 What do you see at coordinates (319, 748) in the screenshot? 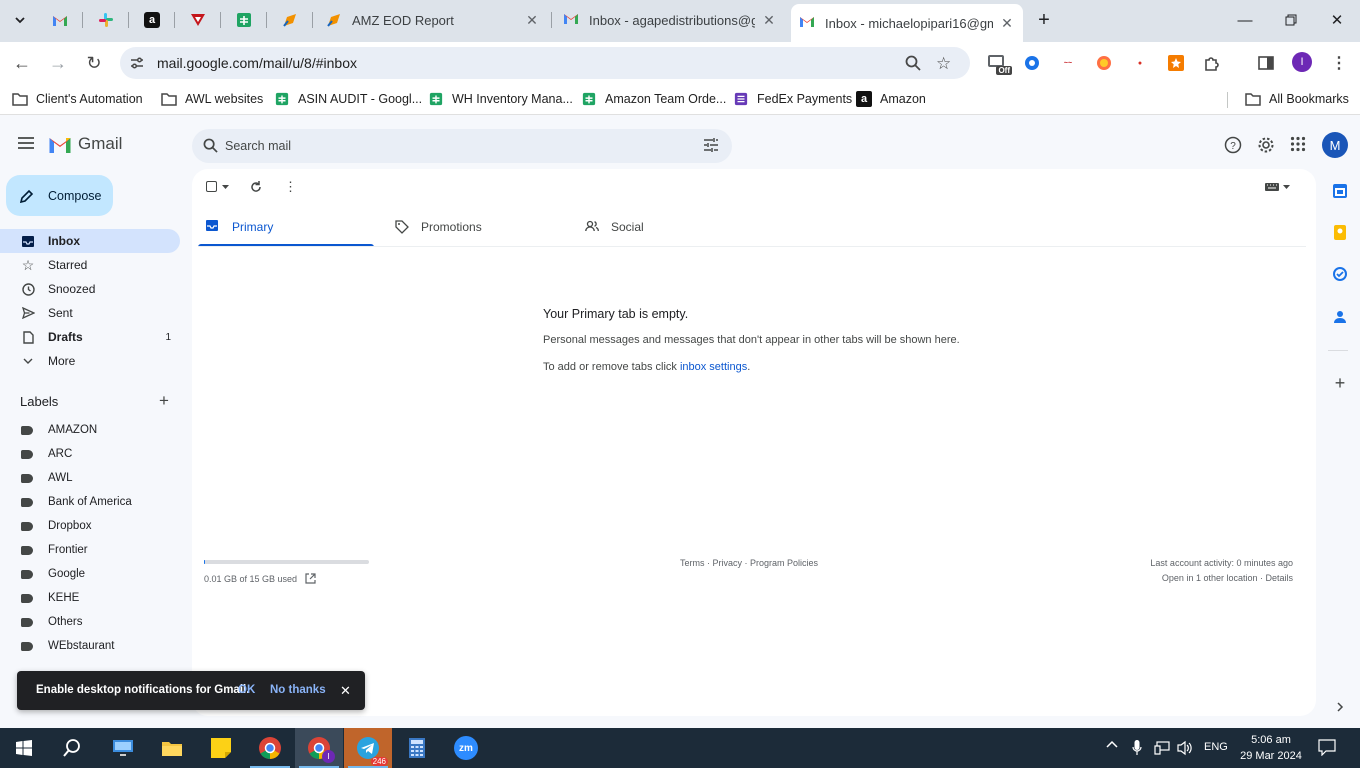
I see `taskbar-chrome-profile: I` at bounding box center [319, 748].